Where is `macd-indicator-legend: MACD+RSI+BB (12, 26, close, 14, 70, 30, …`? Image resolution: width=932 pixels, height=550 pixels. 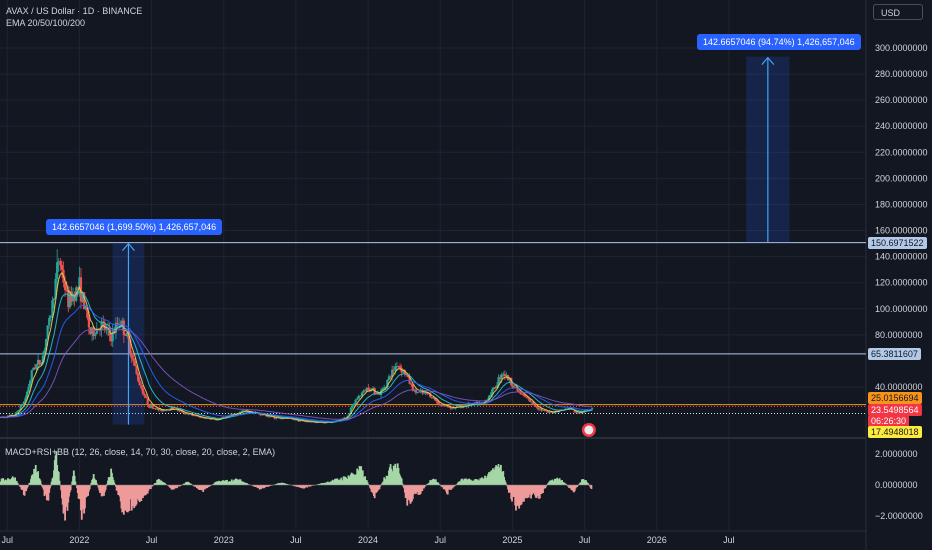
macd-indicator-legend: MACD+RSI+BB (12, 26, close, 14, 70, 30, … is located at coordinates (140, 452).